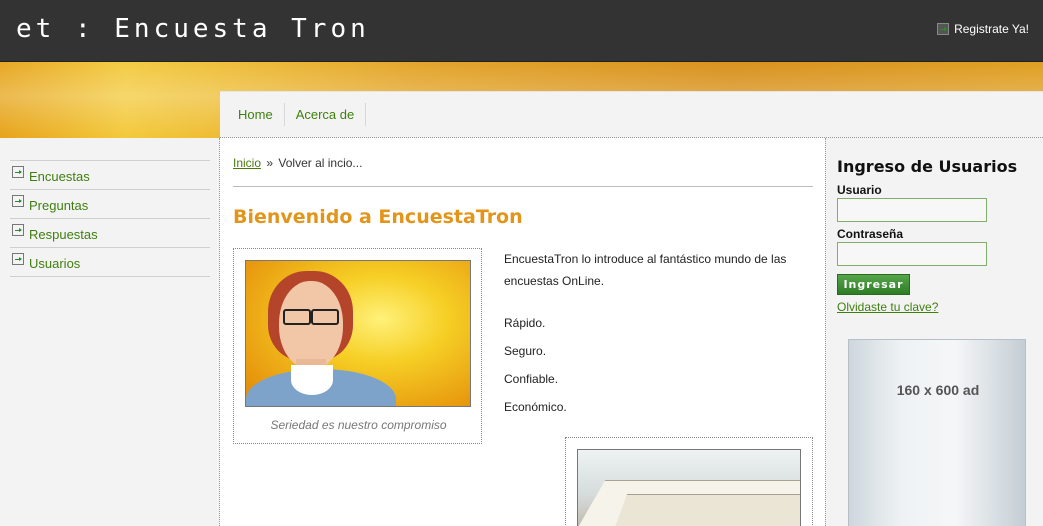 The width and height of the screenshot is (1043, 526). Describe the element at coordinates (912, 210) in the screenshot. I see `username-input` at that location.